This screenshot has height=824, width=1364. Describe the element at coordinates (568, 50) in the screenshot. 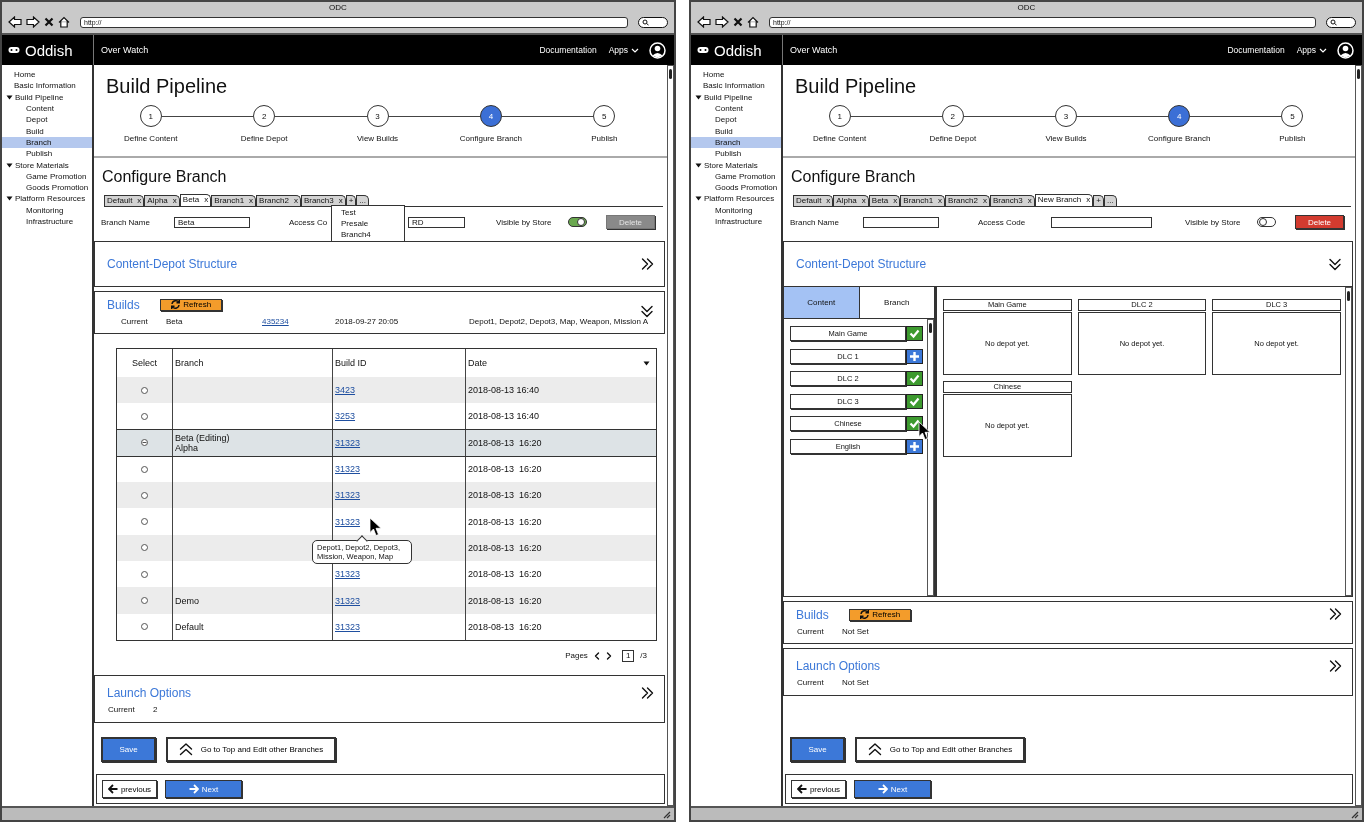

I see `documentation-link: Documentation` at that location.